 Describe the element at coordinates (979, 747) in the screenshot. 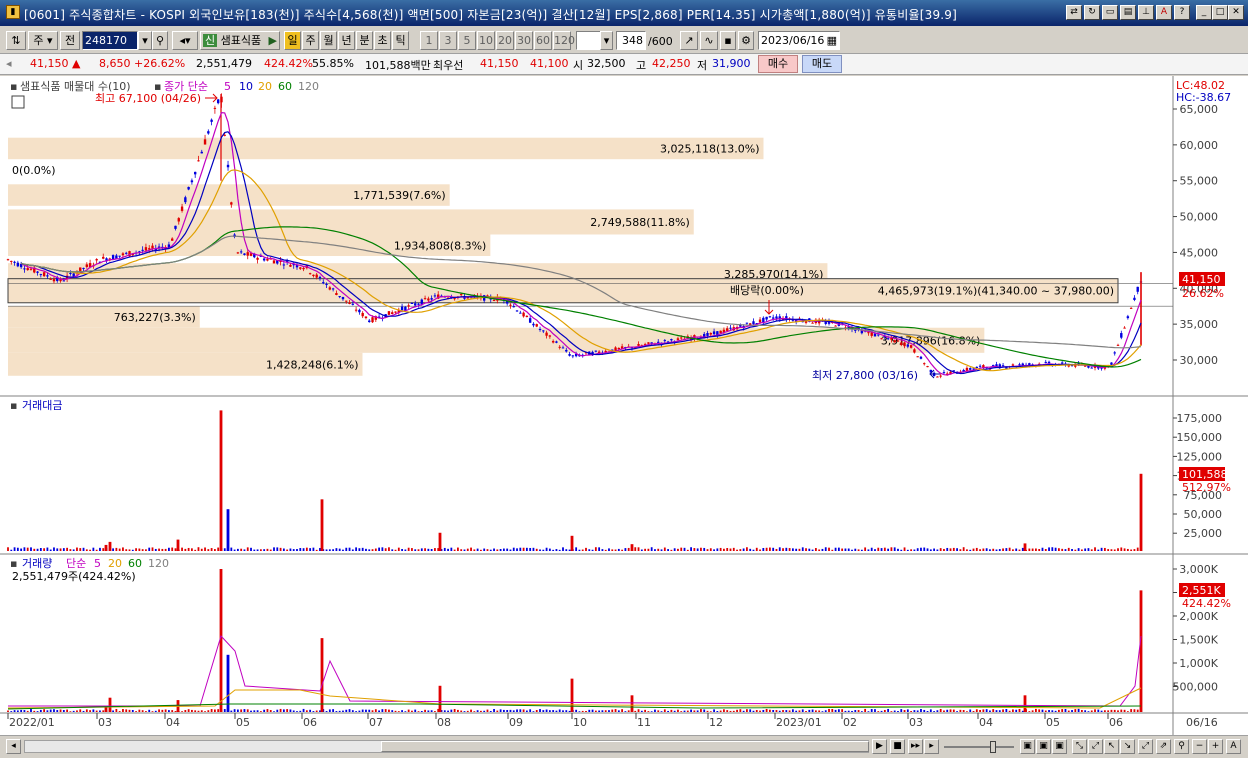

I see `zoom-slider-track` at that location.